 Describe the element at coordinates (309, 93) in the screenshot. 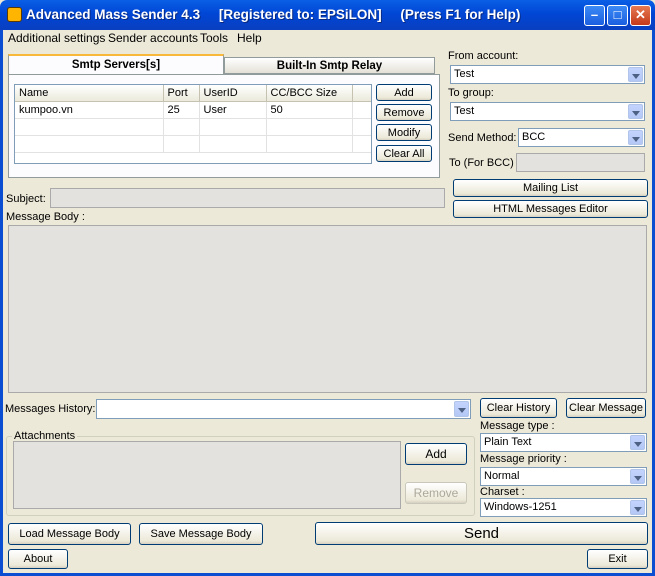

I see `column-cc-bcc-size: CC/BCC Size` at that location.